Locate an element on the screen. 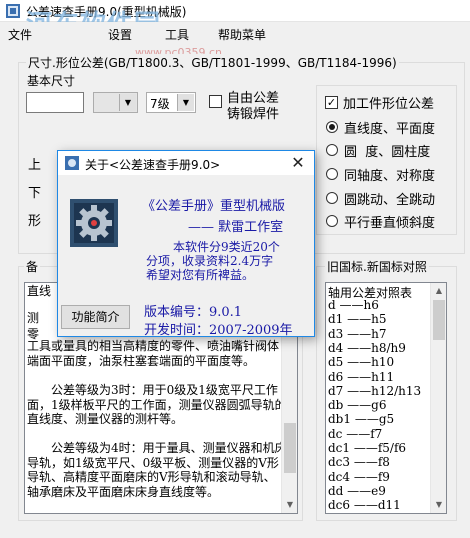 The height and width of the screenshot is (538, 470). feature-intro-button: 功能简介 is located at coordinates (95, 317).